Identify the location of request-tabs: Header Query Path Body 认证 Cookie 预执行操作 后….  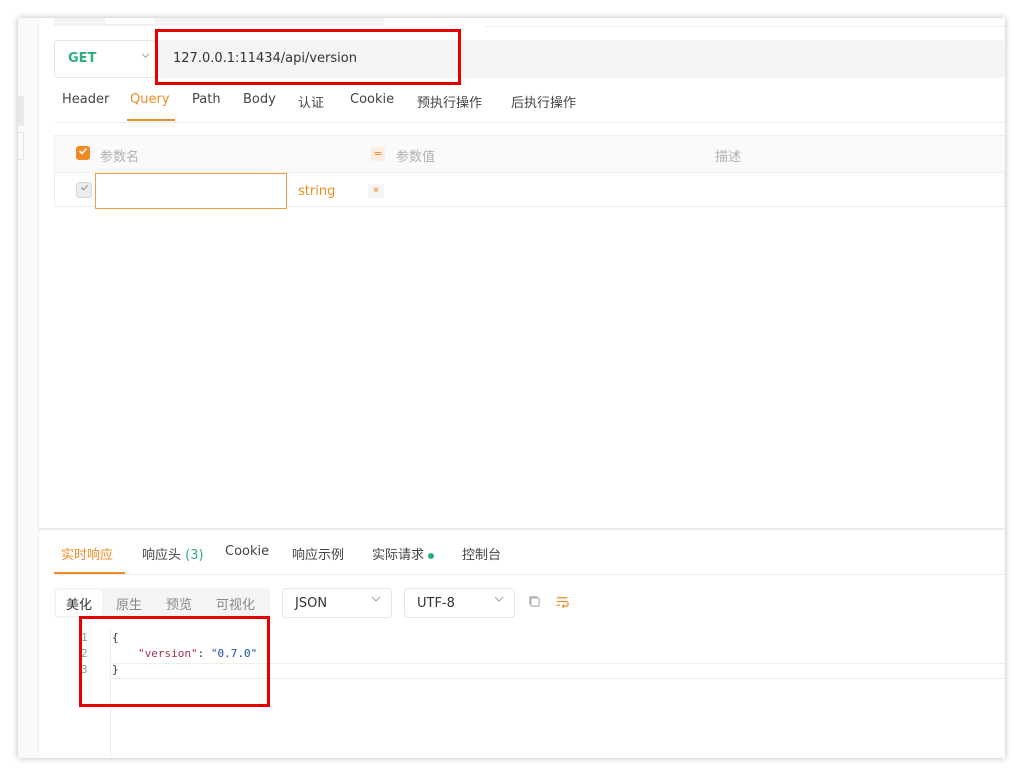
(529, 102).